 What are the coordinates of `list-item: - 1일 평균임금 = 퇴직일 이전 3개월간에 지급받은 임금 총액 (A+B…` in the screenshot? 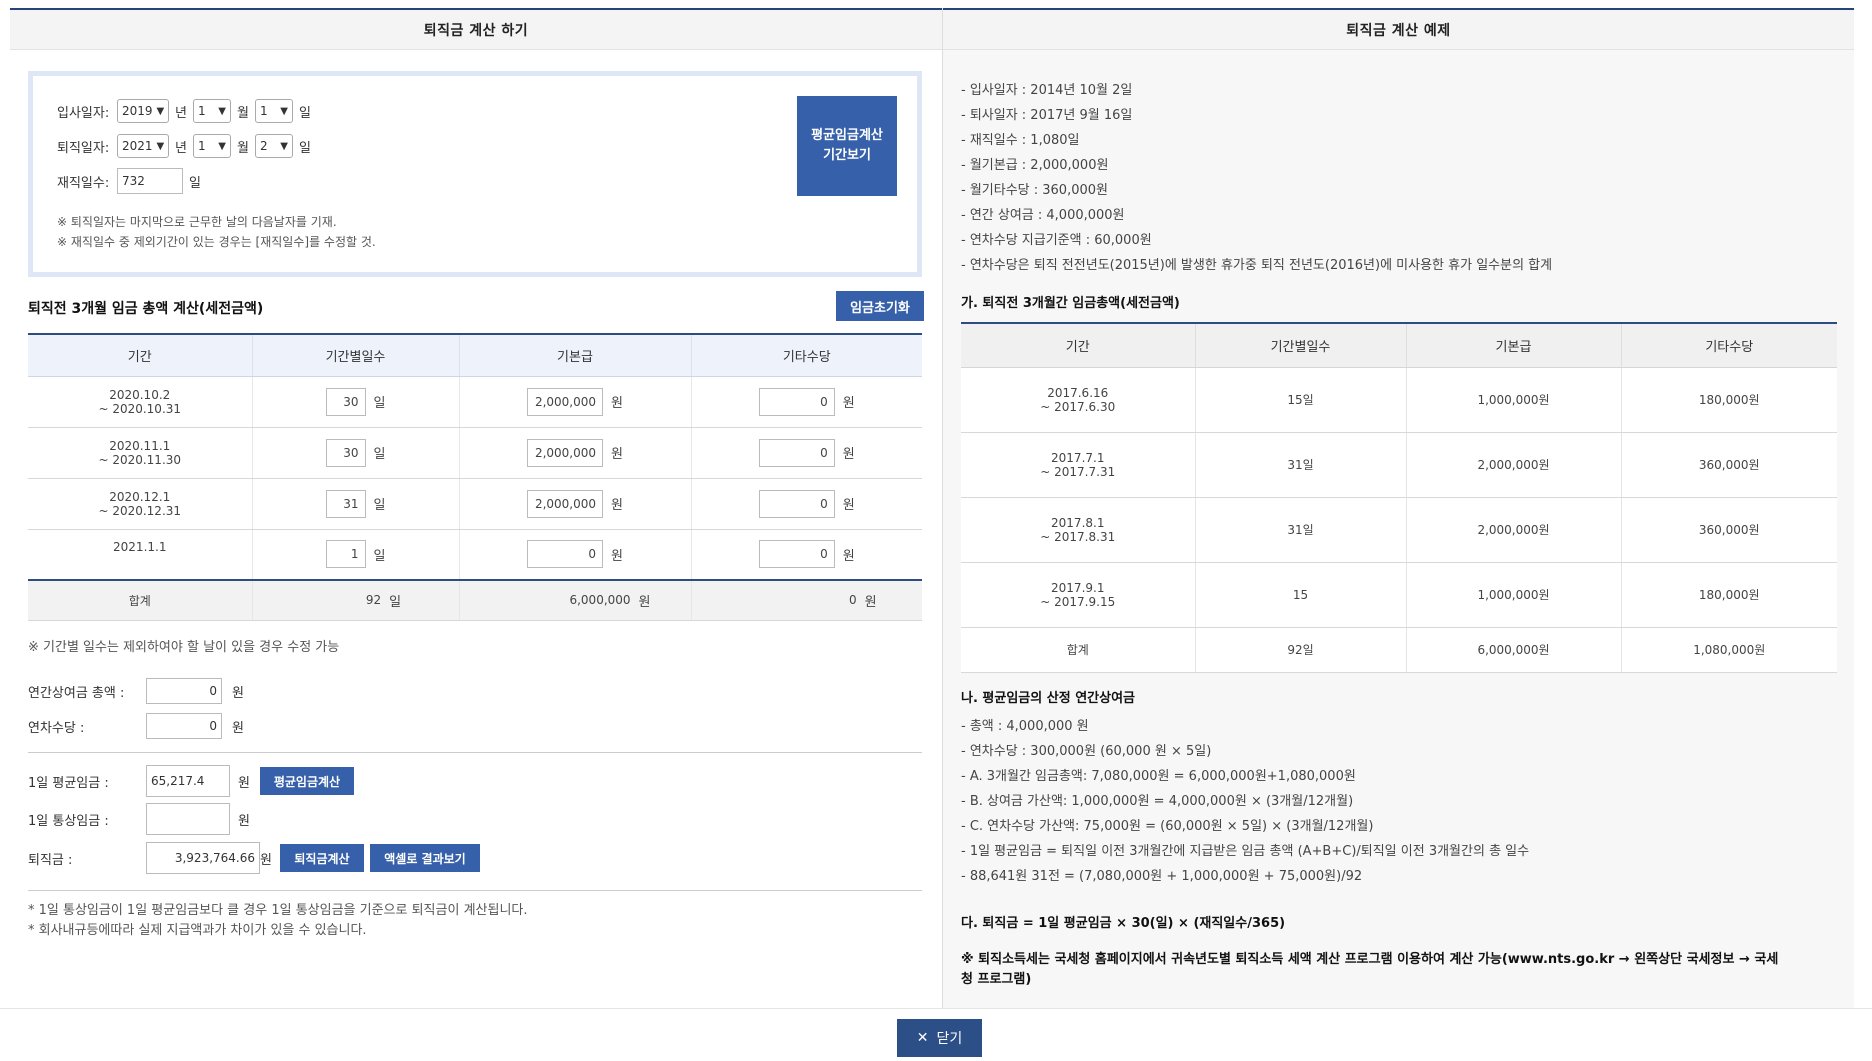 It's located at (1245, 851).